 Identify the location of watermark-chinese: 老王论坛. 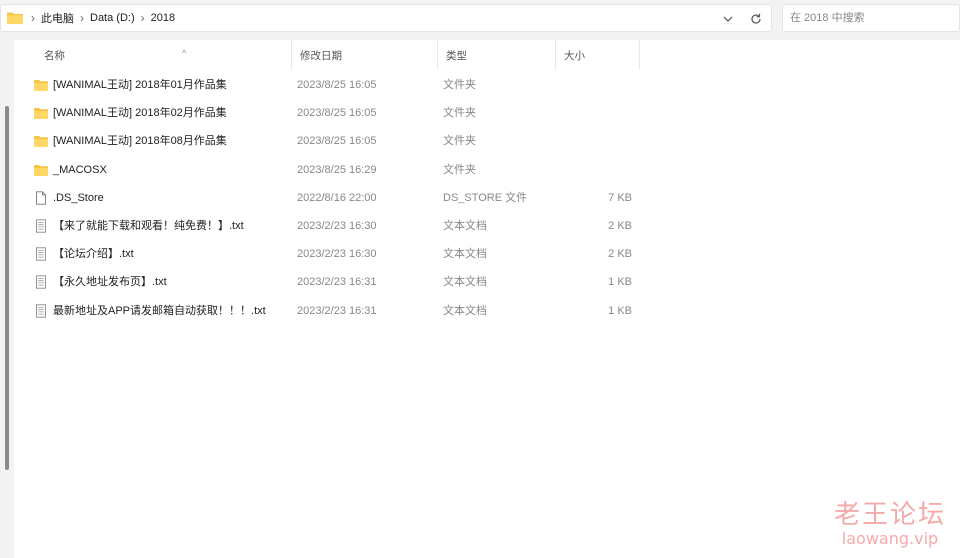
(889, 515).